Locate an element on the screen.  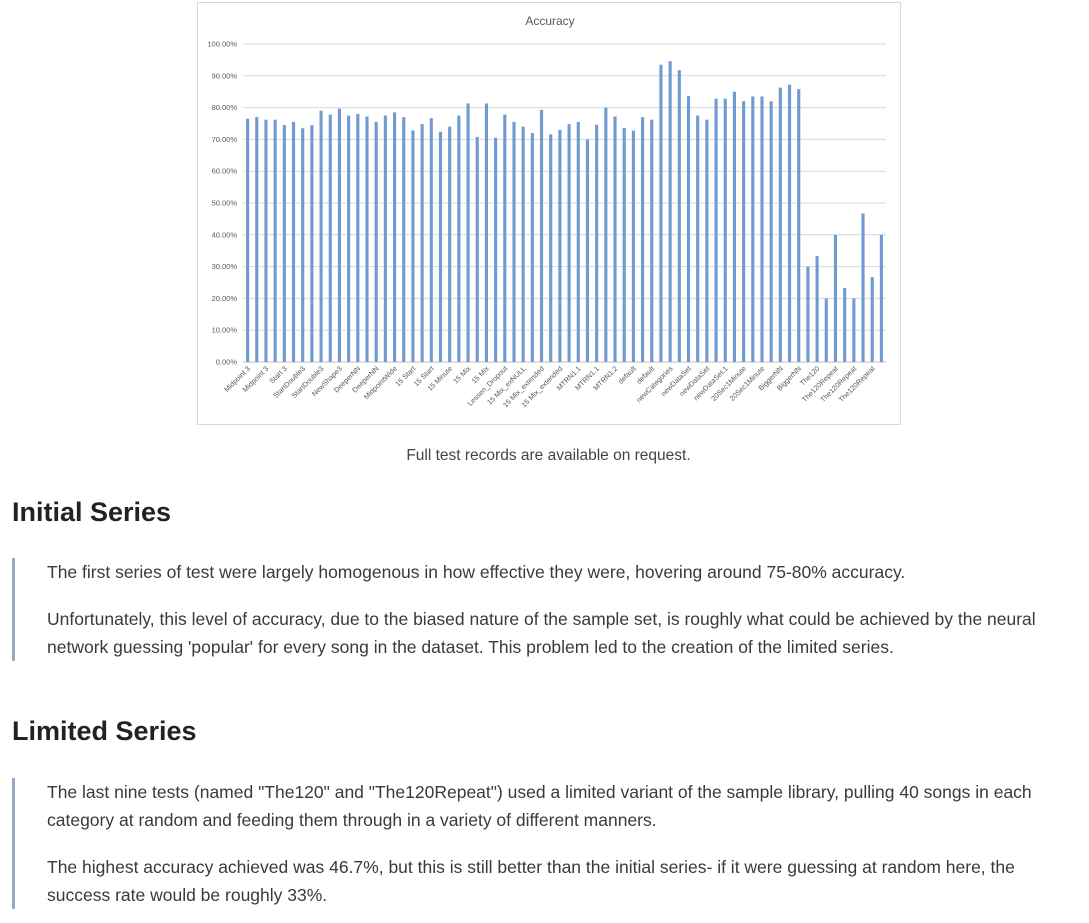
y-tick-label: 60.00% is located at coordinates (225, 171).